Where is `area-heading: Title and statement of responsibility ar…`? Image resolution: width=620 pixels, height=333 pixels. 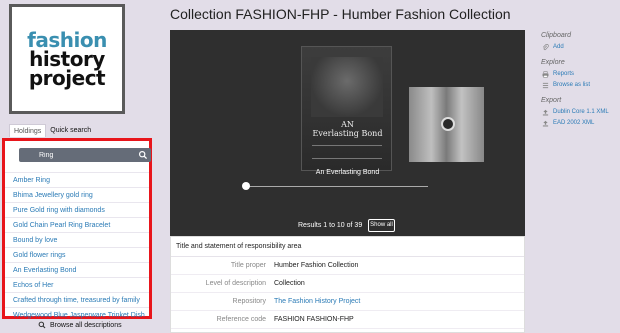 area-heading: Title and statement of responsibility ar… is located at coordinates (347, 247).